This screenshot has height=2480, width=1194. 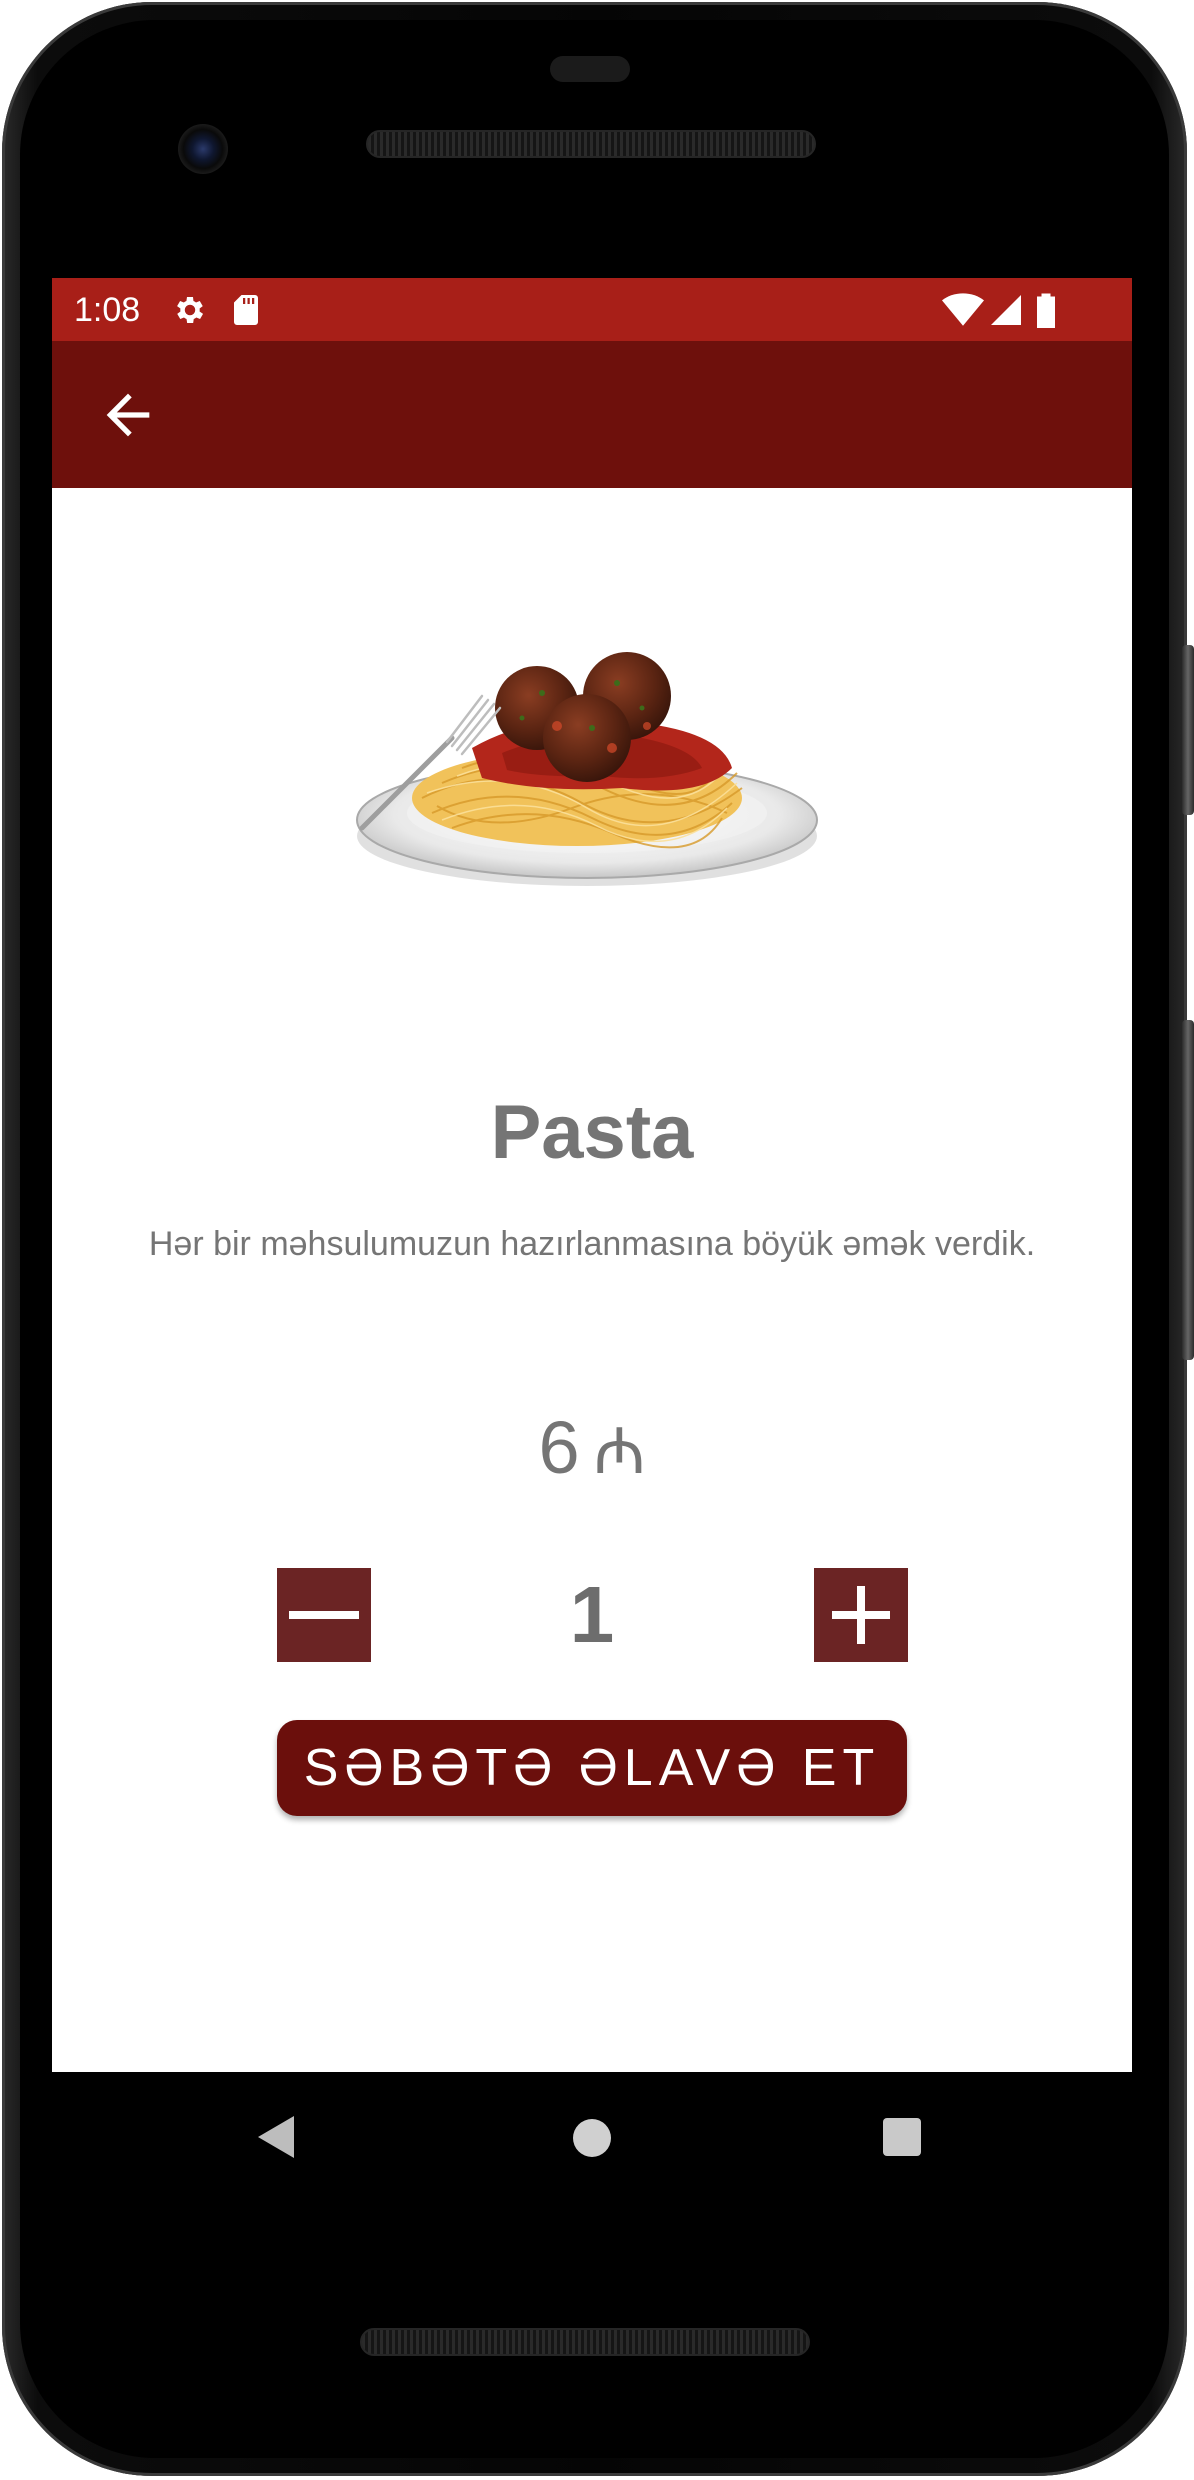 I want to click on app-bar, so click(x=592, y=414).